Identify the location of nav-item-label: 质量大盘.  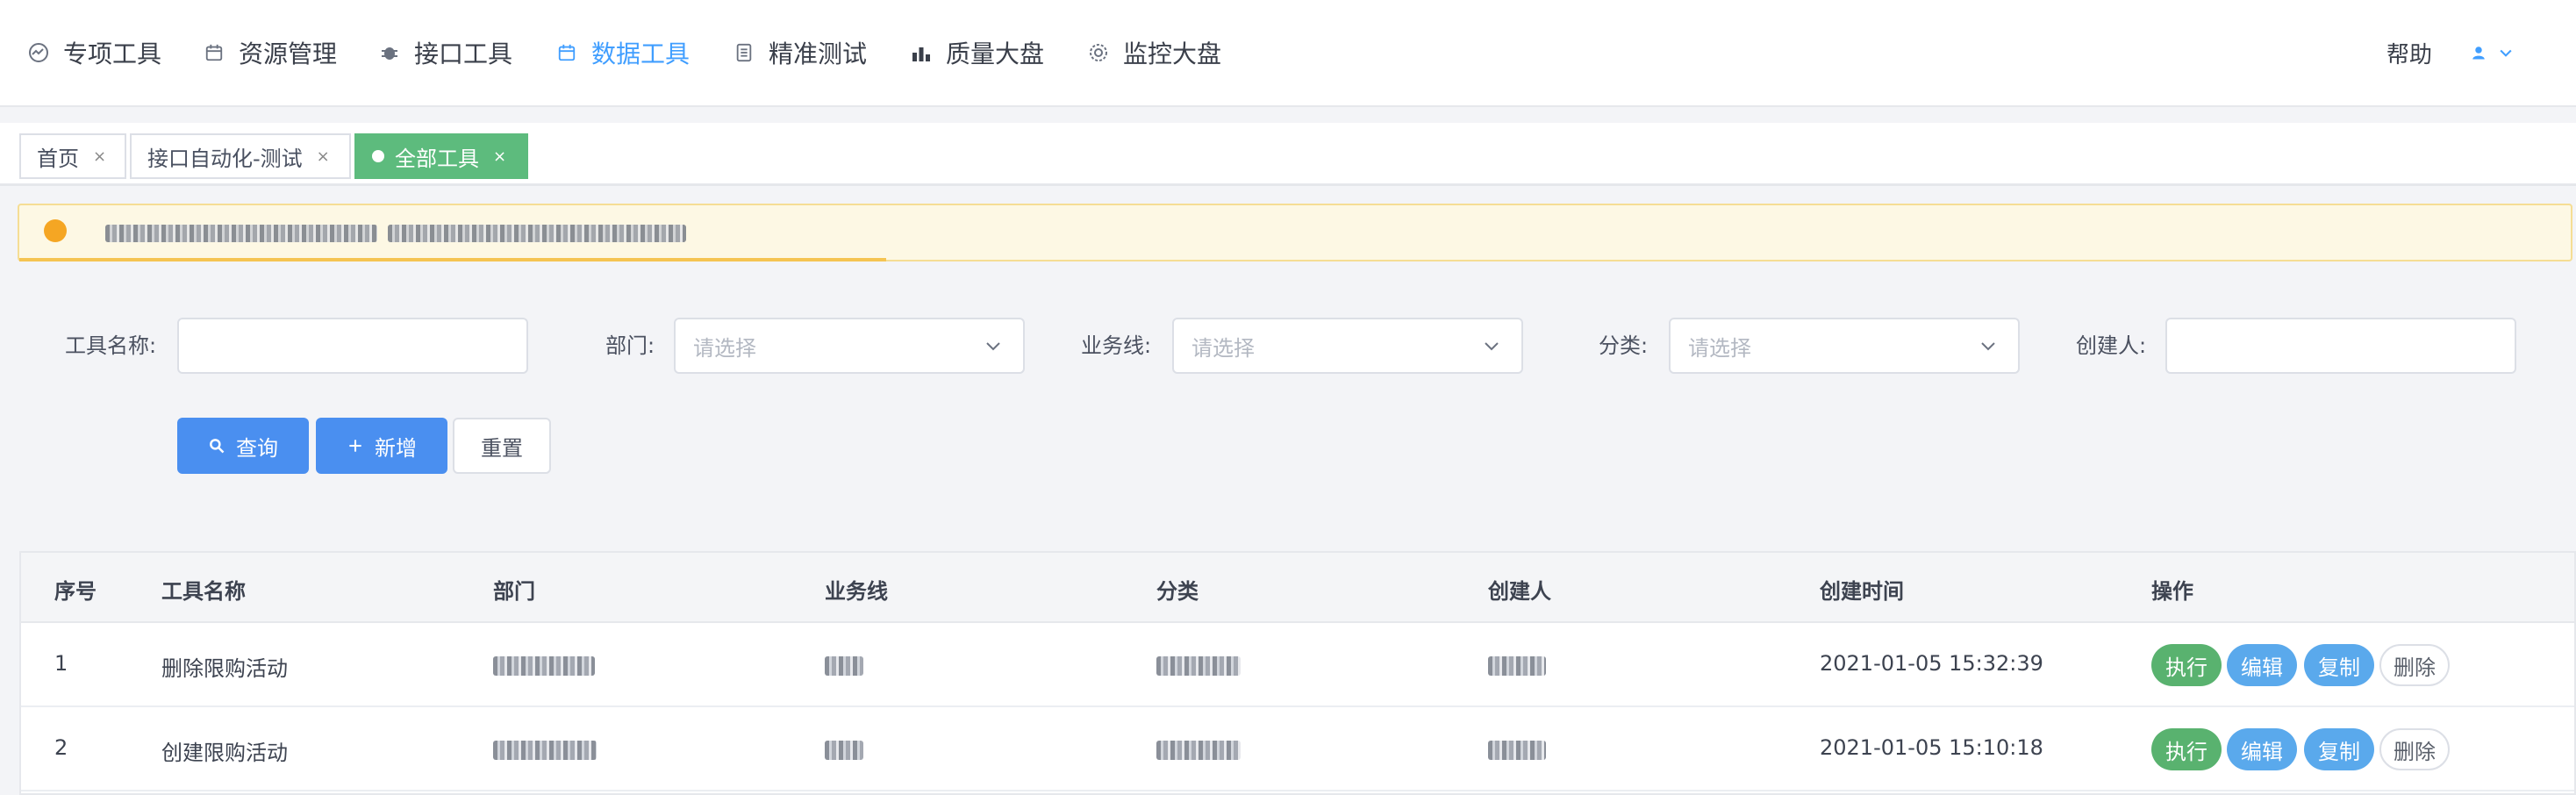
(995, 53).